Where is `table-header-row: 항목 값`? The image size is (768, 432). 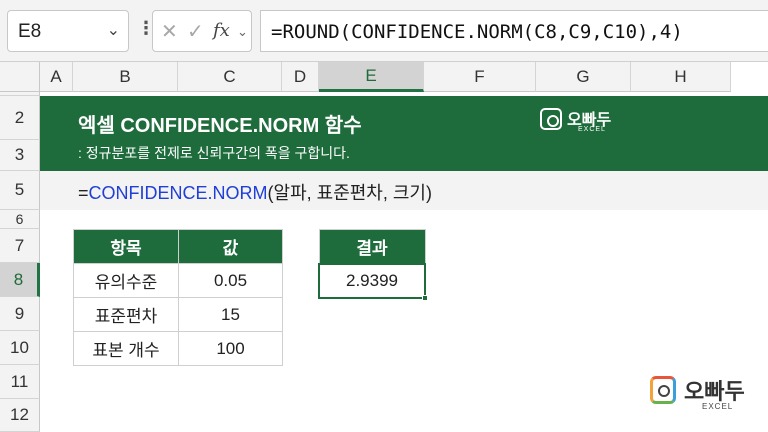
table-header-row: 항목 값 is located at coordinates (178, 246).